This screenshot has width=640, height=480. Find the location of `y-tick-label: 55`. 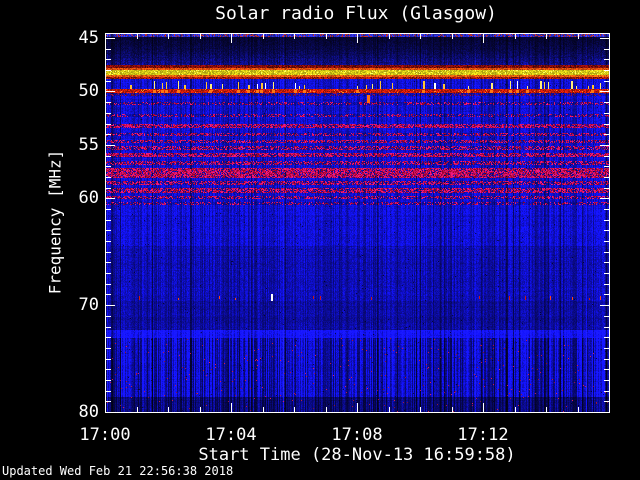

y-tick-label: 55 is located at coordinates (88, 145).